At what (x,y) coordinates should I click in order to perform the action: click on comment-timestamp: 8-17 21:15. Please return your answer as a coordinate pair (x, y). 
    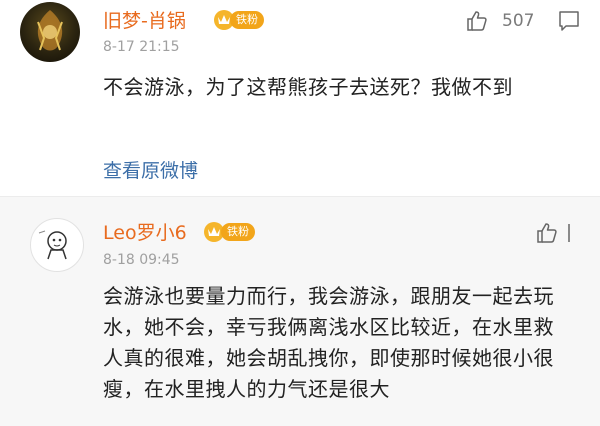
    Looking at the image, I should click on (141, 47).